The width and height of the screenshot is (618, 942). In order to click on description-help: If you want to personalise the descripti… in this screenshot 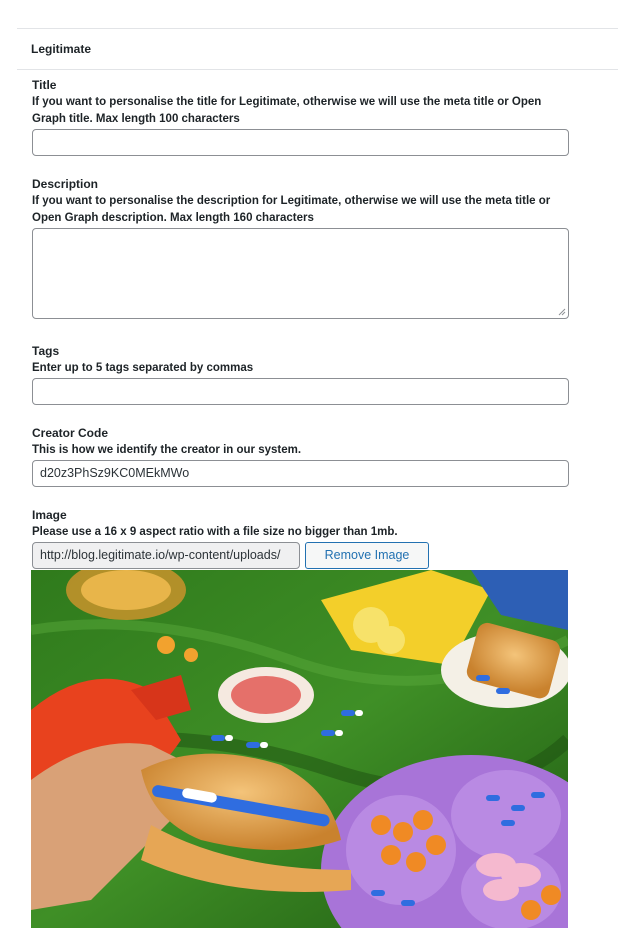, I will do `click(291, 209)`.